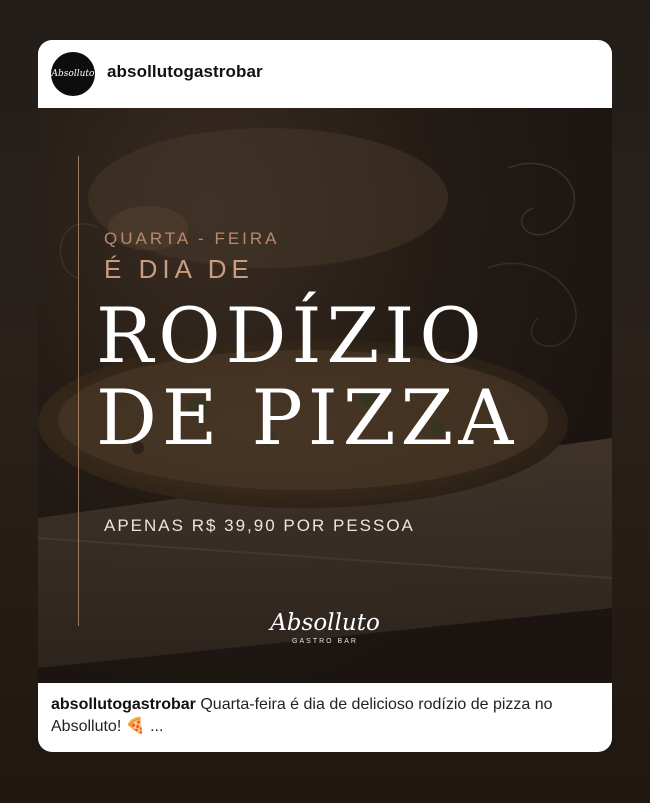 The width and height of the screenshot is (650, 803). What do you see at coordinates (325, 641) in the screenshot?
I see `brand-logo-subtitle: GASTRO BAR` at bounding box center [325, 641].